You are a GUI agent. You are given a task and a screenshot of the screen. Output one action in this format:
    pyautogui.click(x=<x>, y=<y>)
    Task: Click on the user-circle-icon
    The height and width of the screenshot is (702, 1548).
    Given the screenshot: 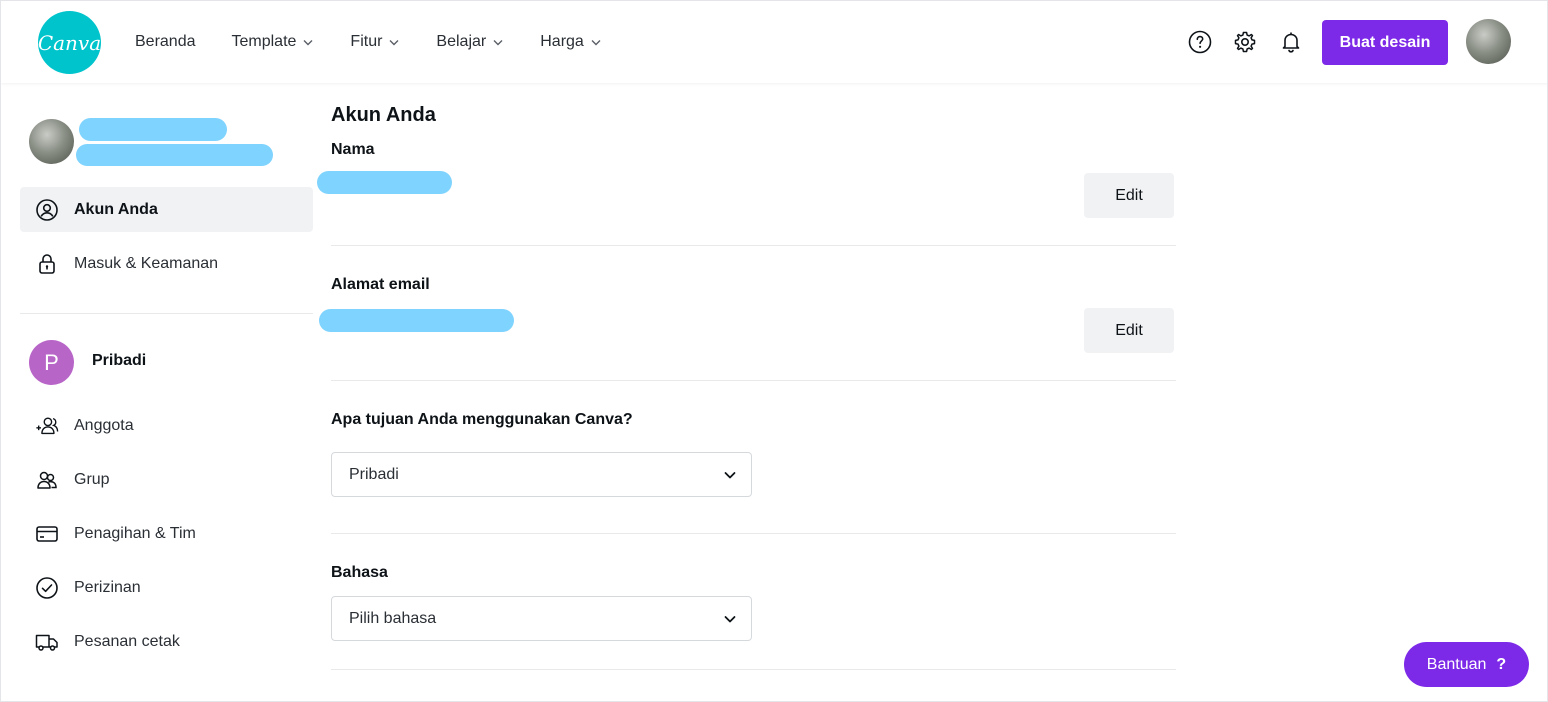 What is the action you would take?
    pyautogui.click(x=47, y=210)
    